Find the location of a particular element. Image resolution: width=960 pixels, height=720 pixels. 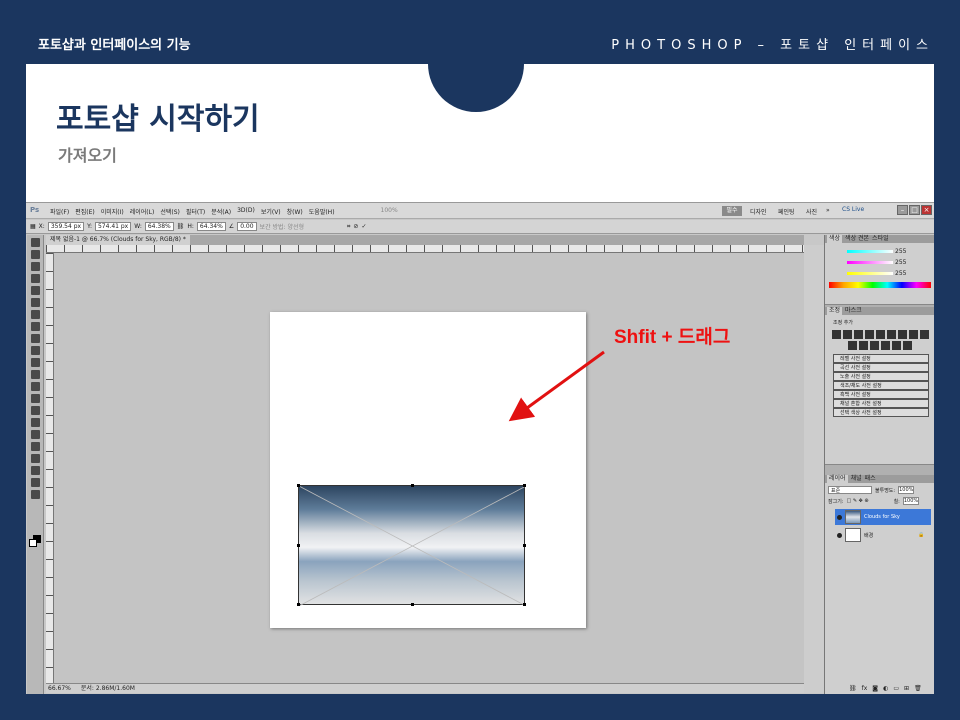

header-right-title: PHOTOSHOP – 포토샵 인터페이스 is located at coordinates (772, 45).